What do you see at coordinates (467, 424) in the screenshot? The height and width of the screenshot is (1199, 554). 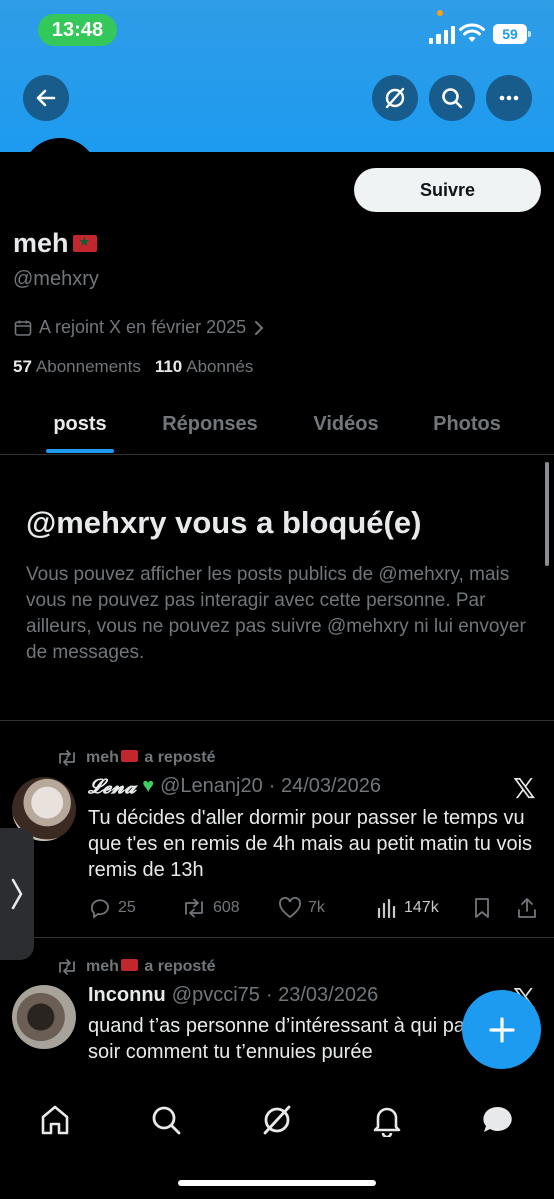 I see `tab-photos: Photos` at bounding box center [467, 424].